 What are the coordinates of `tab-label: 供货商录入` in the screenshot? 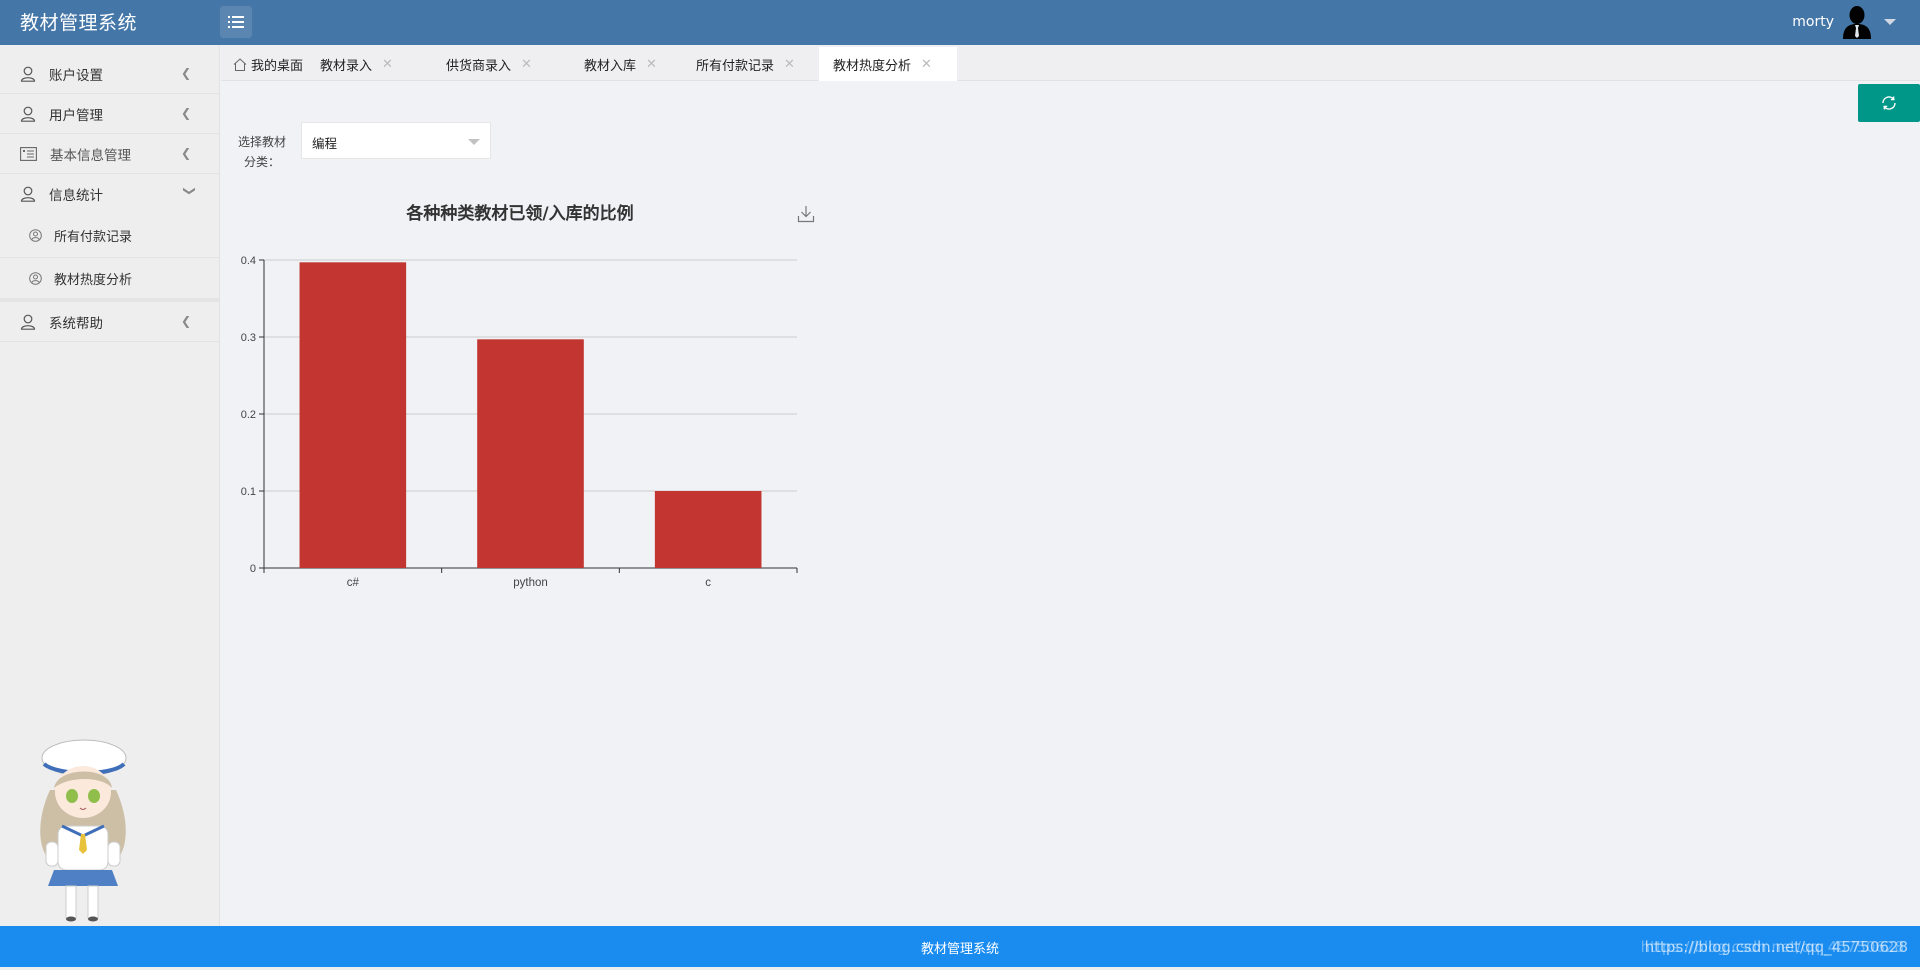 It's located at (479, 66).